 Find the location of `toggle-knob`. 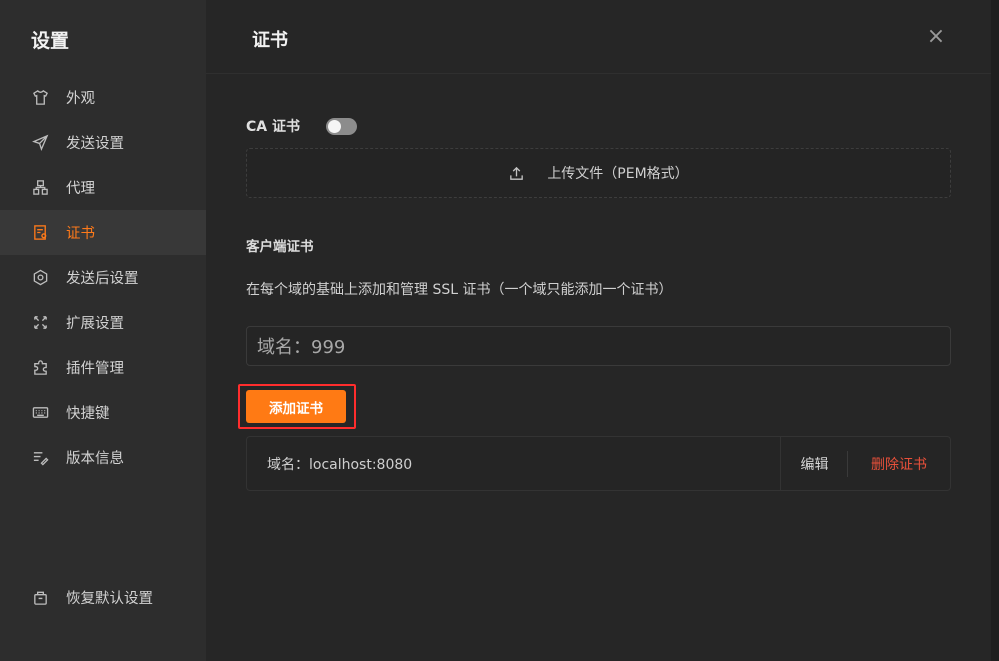

toggle-knob is located at coordinates (334, 126).